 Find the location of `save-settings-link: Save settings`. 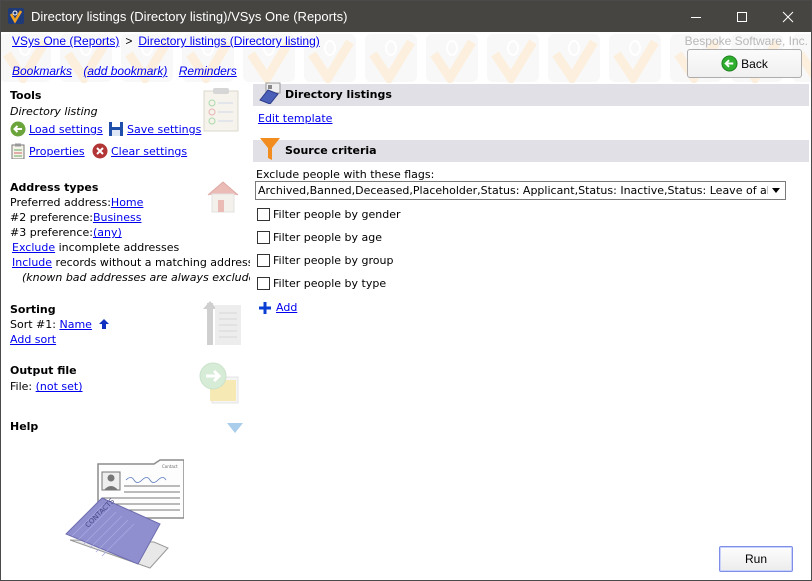

save-settings-link: Save settings is located at coordinates (164, 129).